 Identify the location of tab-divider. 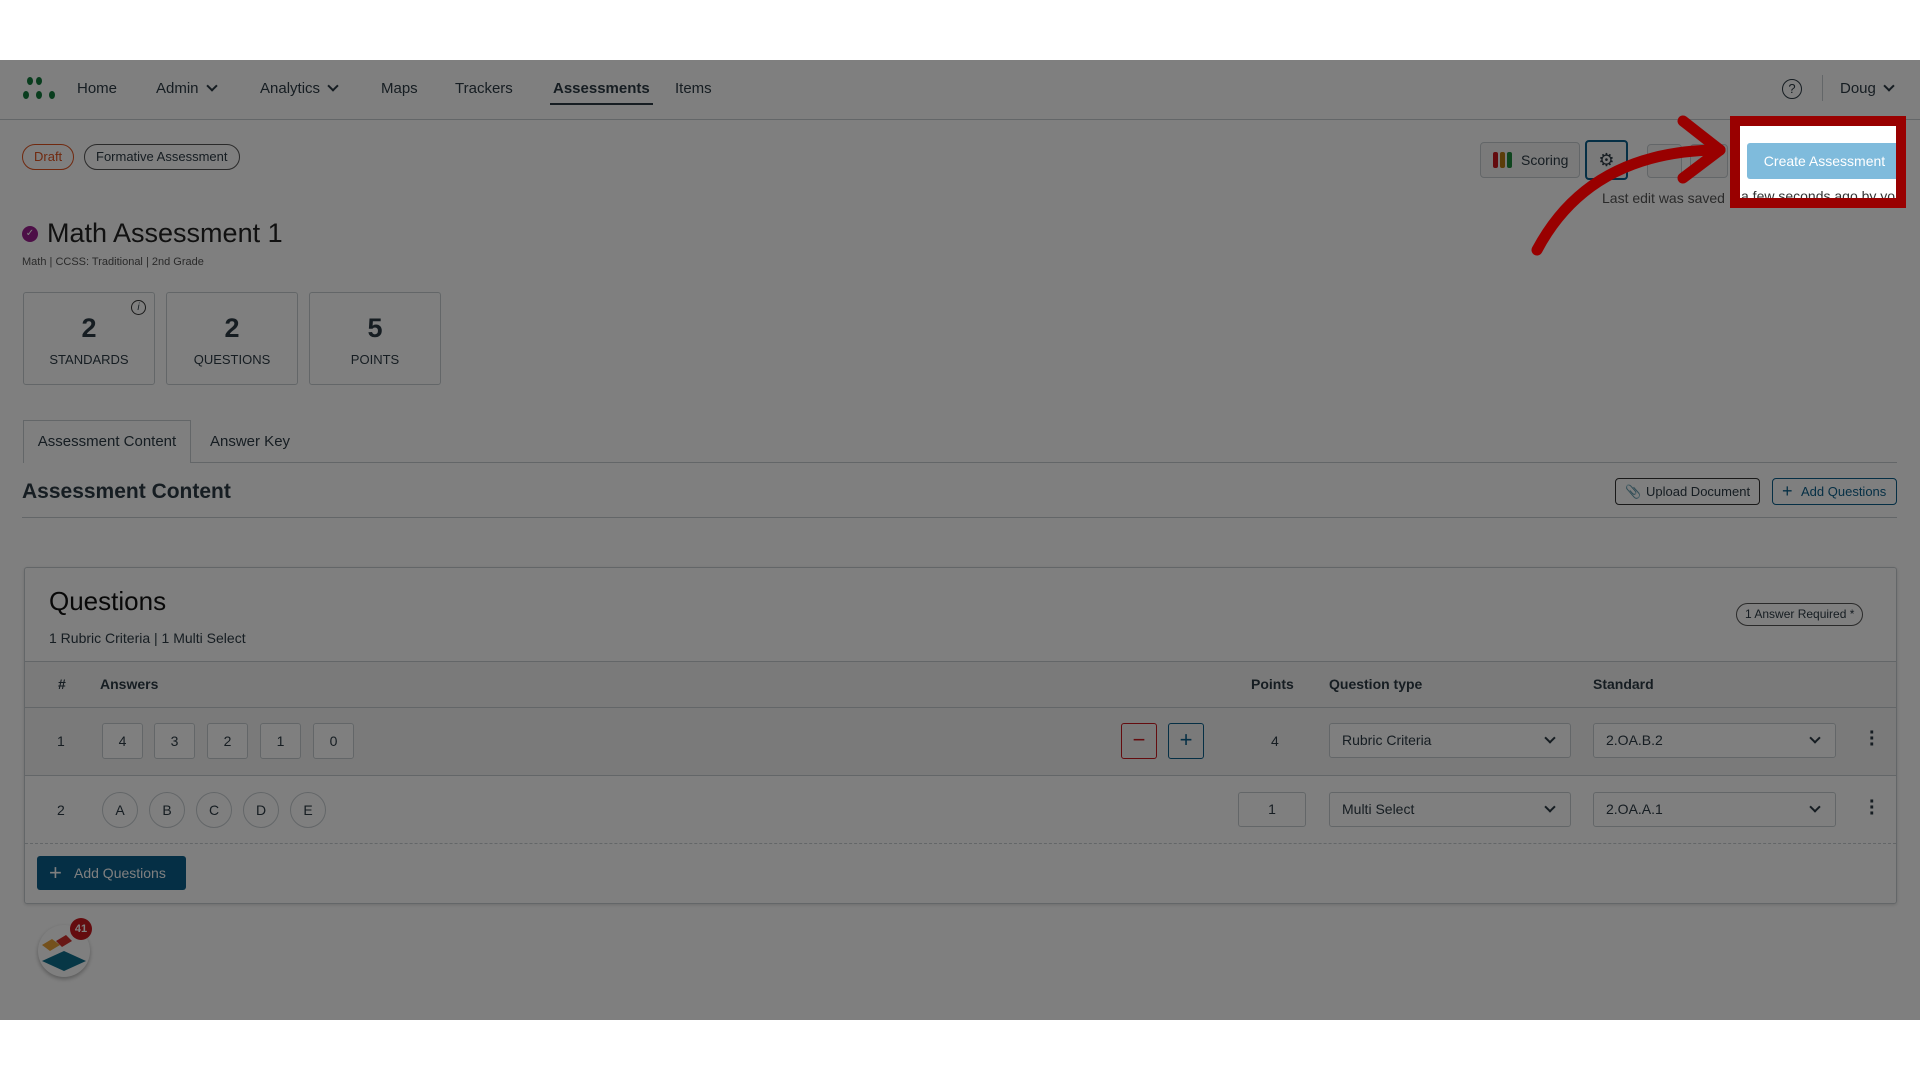
(960, 462).